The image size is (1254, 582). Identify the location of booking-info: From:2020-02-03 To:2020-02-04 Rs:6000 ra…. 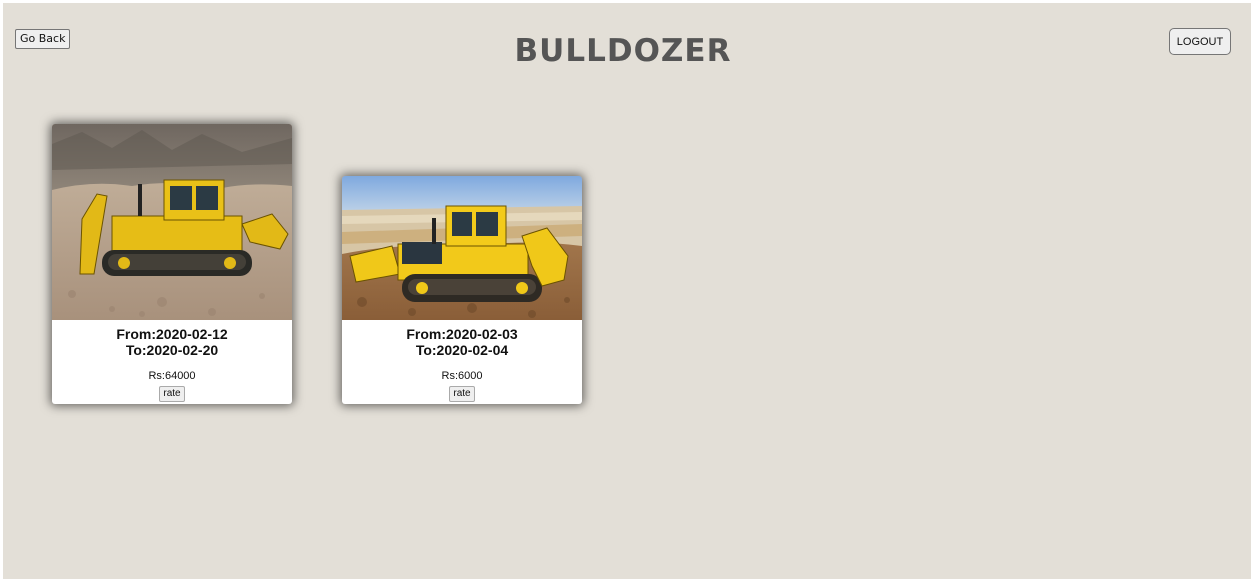
(462, 364).